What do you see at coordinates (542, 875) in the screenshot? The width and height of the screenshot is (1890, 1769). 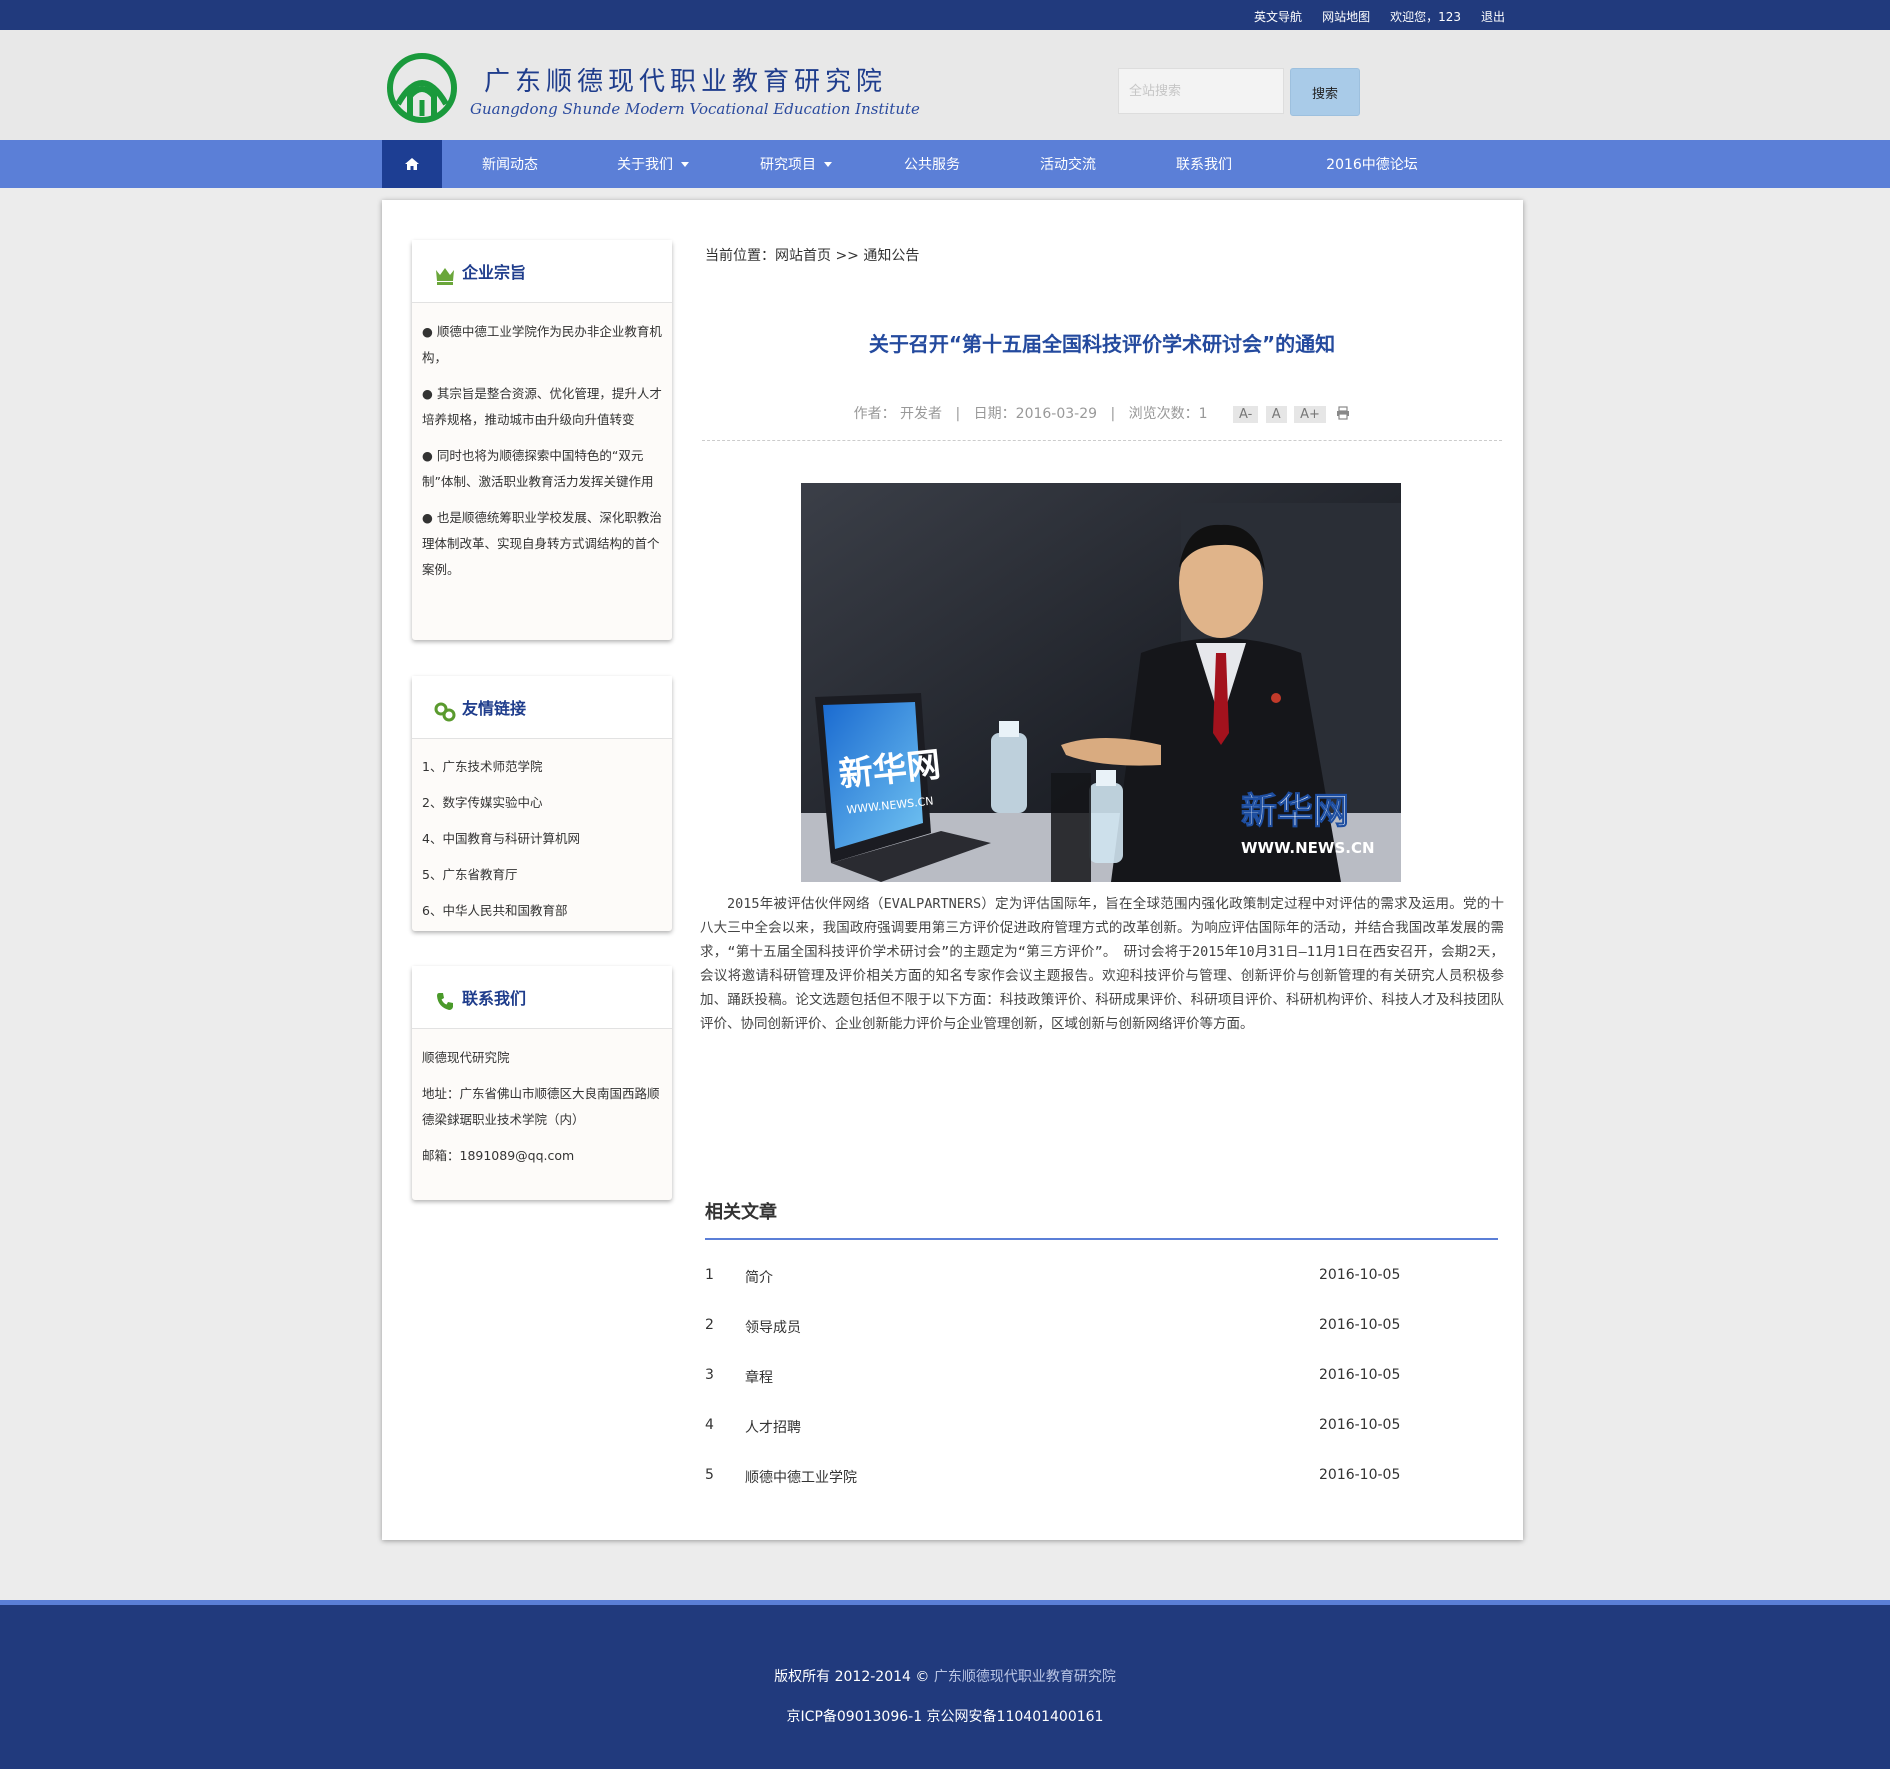 I see `friendly-link: 5、广东省教育厅` at bounding box center [542, 875].